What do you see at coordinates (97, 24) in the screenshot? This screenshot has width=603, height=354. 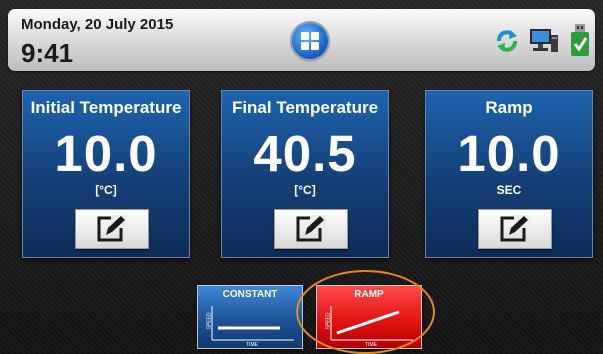 I see `date-label: Monday, 20 July 2015` at bounding box center [97, 24].